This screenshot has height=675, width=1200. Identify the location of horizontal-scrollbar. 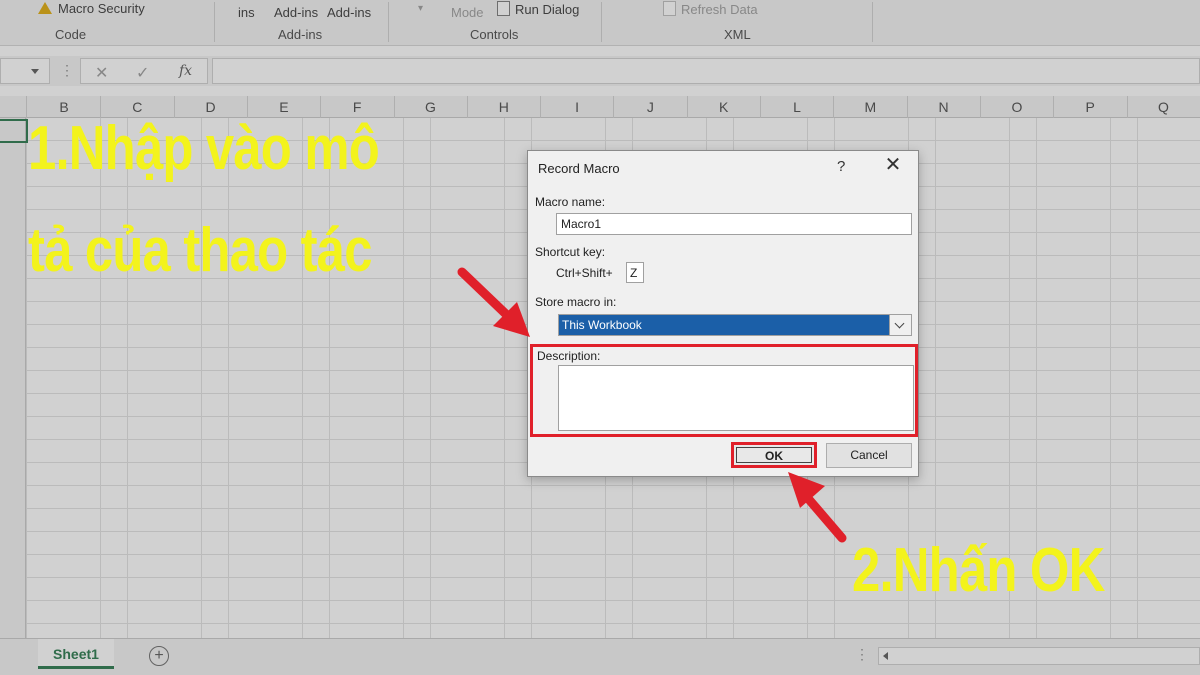
(1039, 656).